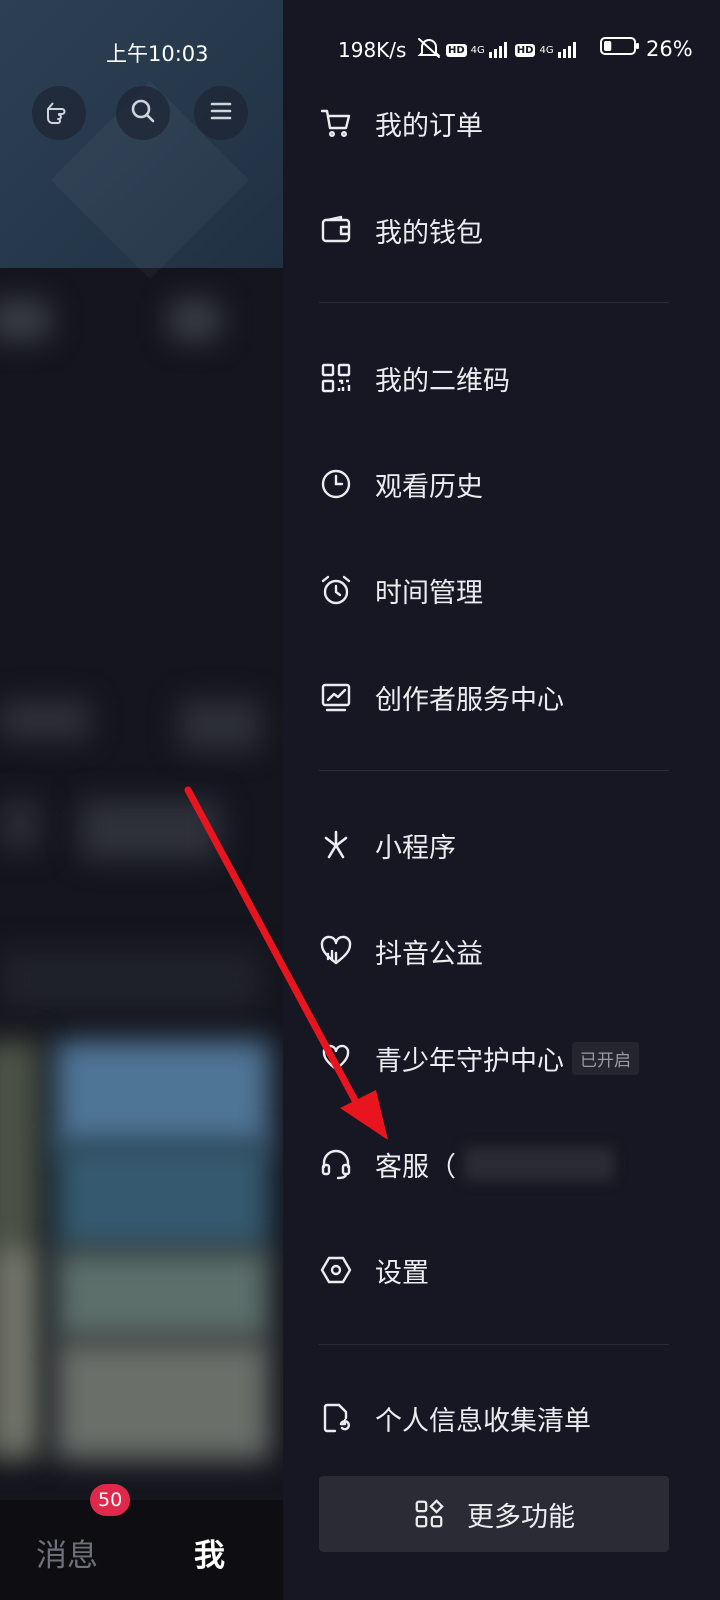 This screenshot has height=1600, width=720. Describe the element at coordinates (499, 590) in the screenshot. I see `menu-item-time-management: 时间管理` at that location.